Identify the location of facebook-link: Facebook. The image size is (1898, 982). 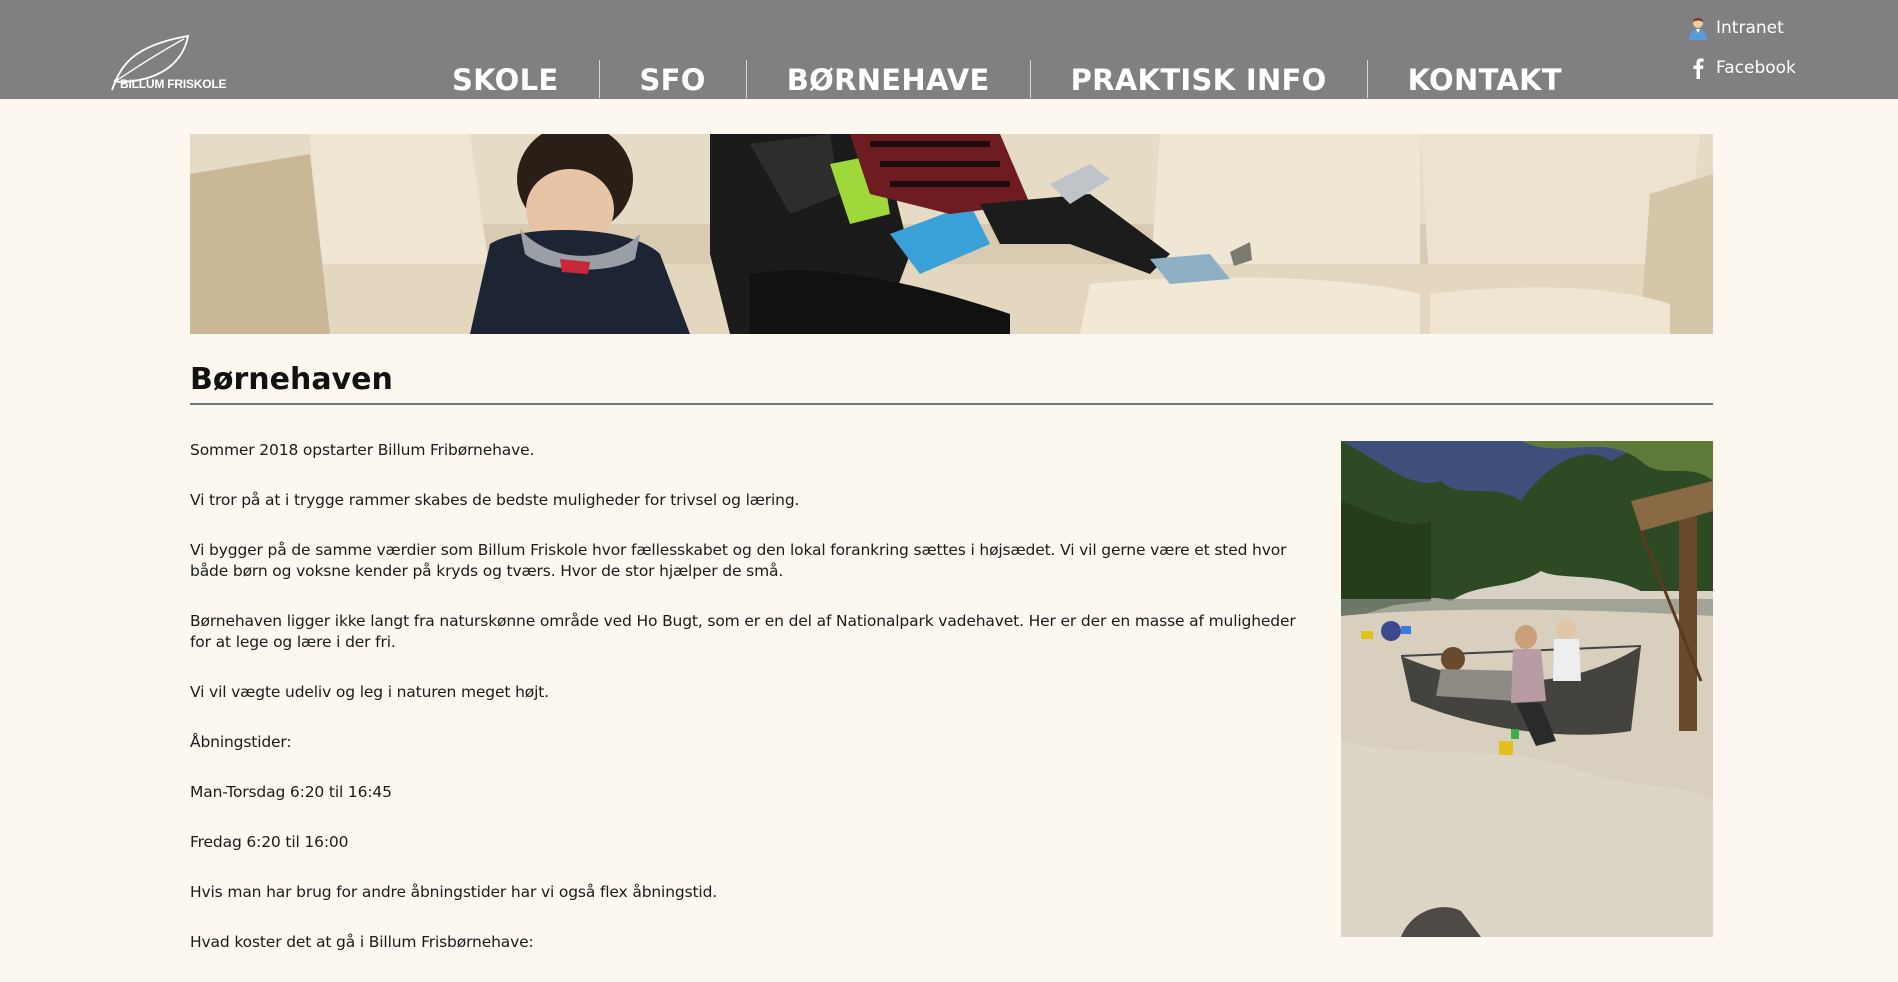
(1741, 68).